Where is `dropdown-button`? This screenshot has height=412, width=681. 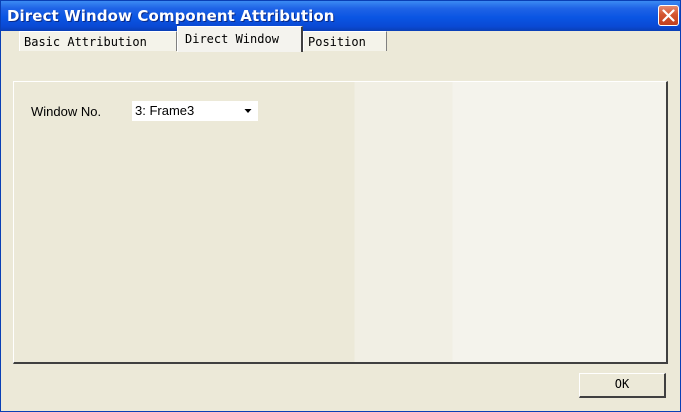 dropdown-button is located at coordinates (248, 111).